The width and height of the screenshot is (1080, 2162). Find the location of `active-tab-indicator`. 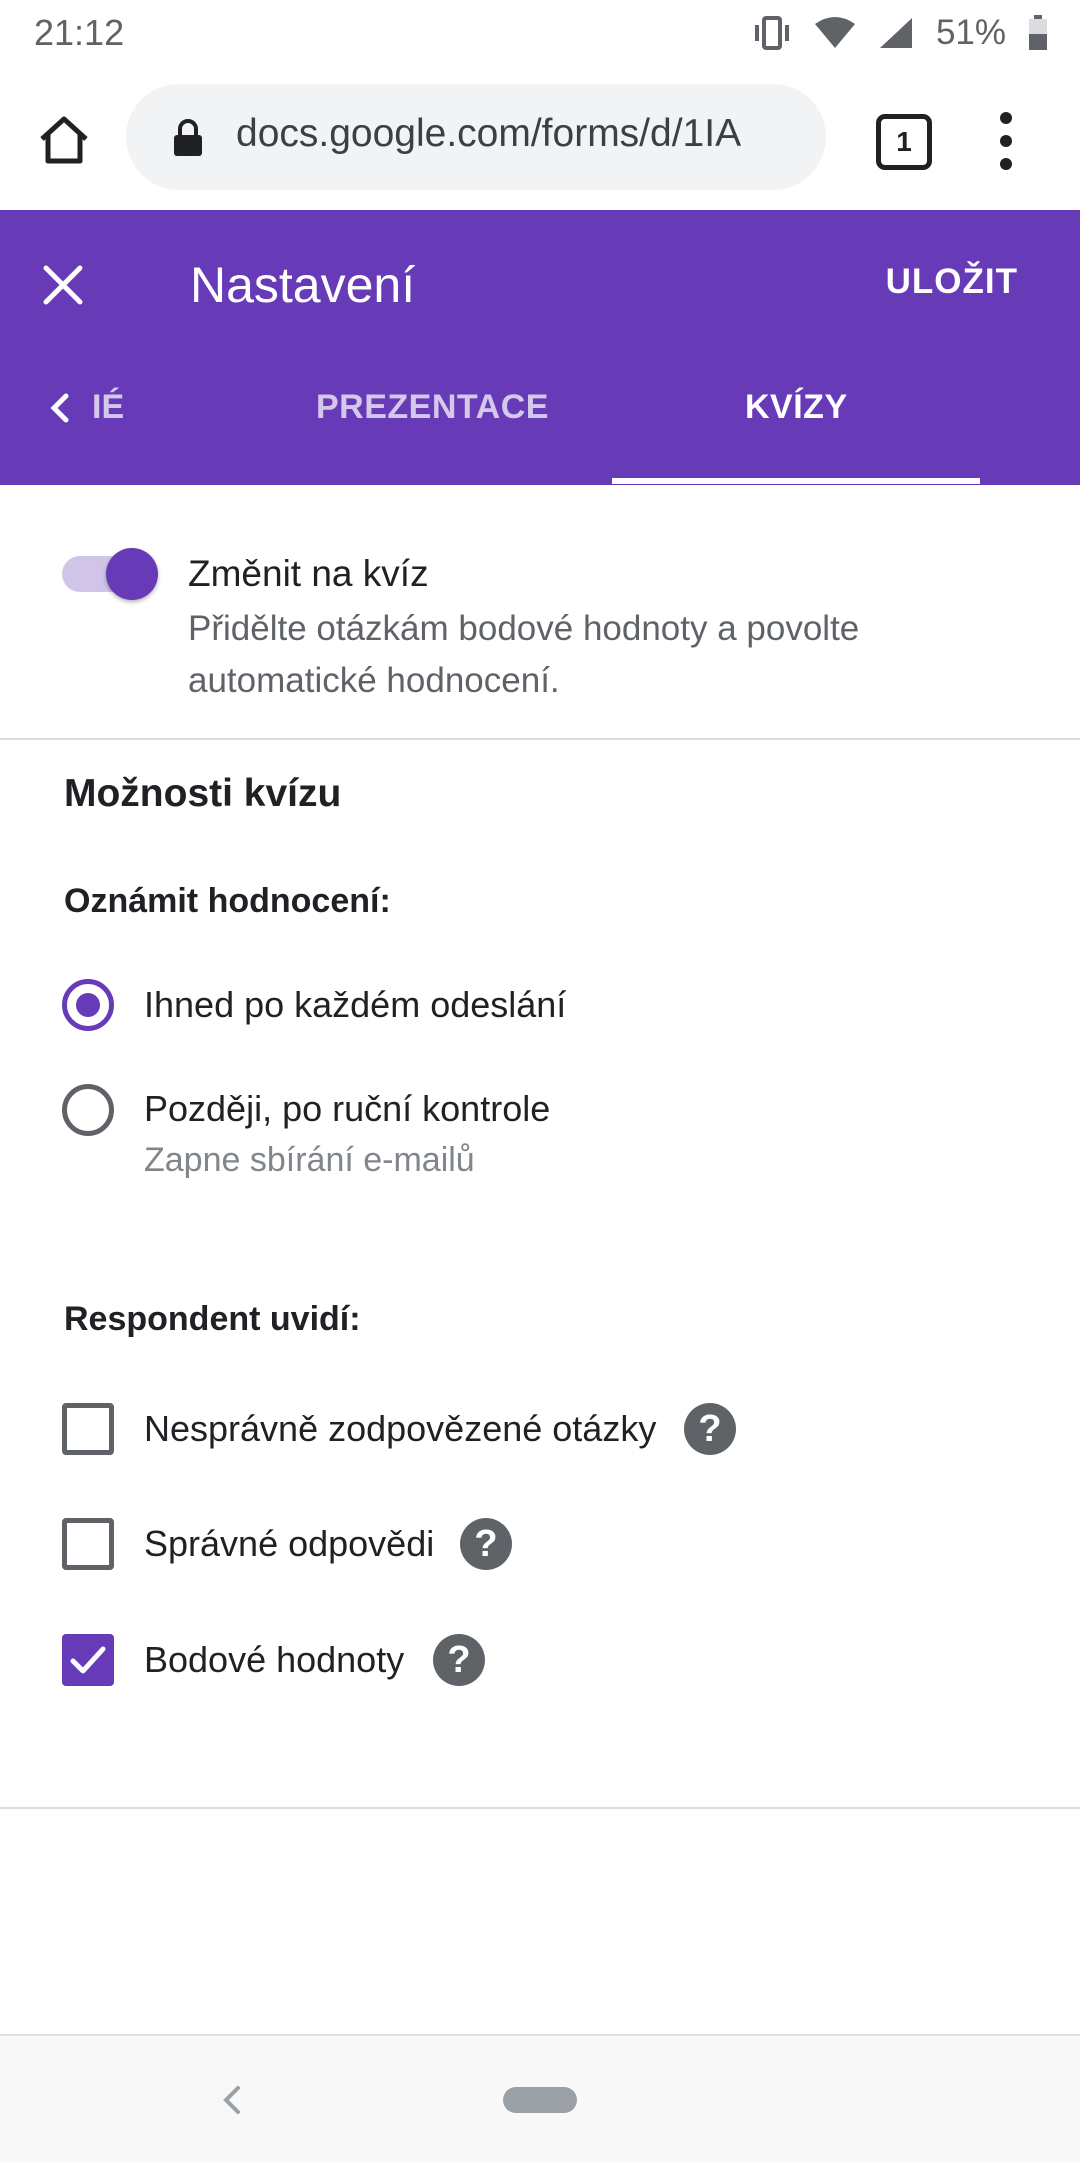

active-tab-indicator is located at coordinates (796, 481).